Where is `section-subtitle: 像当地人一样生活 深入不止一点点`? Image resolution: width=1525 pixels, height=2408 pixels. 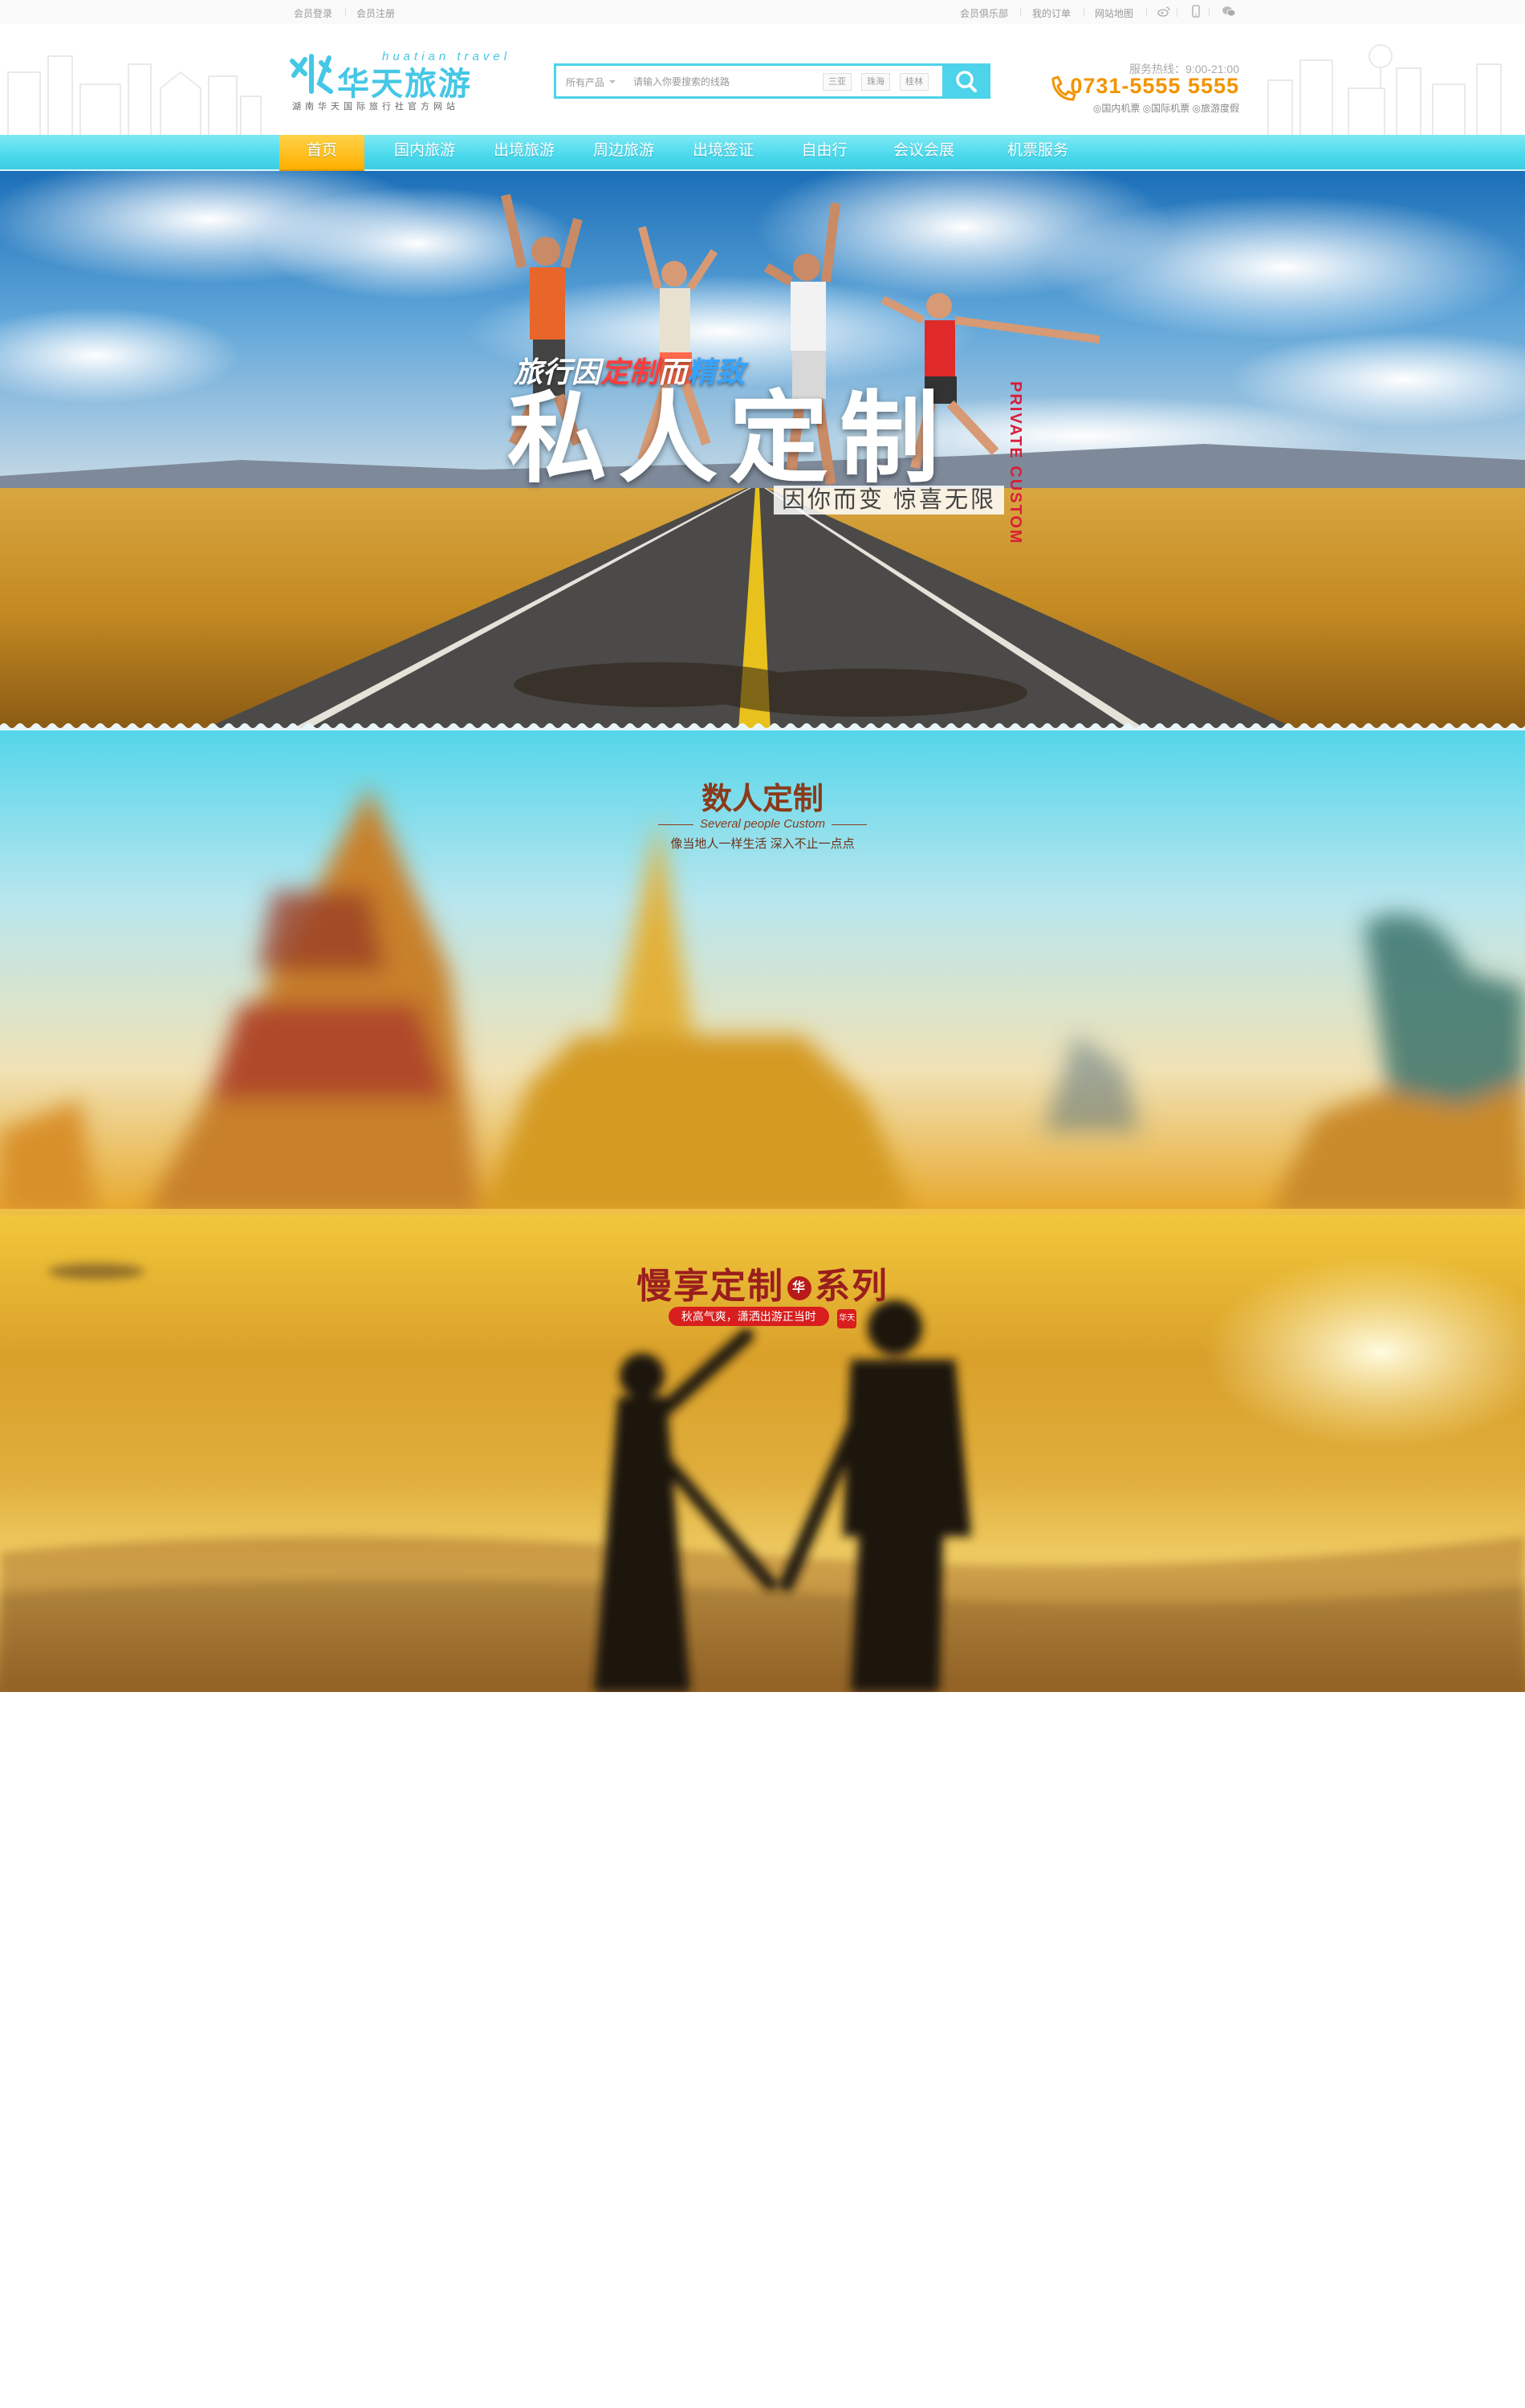 section-subtitle: 像当地人一样生活 深入不止一点点 is located at coordinates (762, 844).